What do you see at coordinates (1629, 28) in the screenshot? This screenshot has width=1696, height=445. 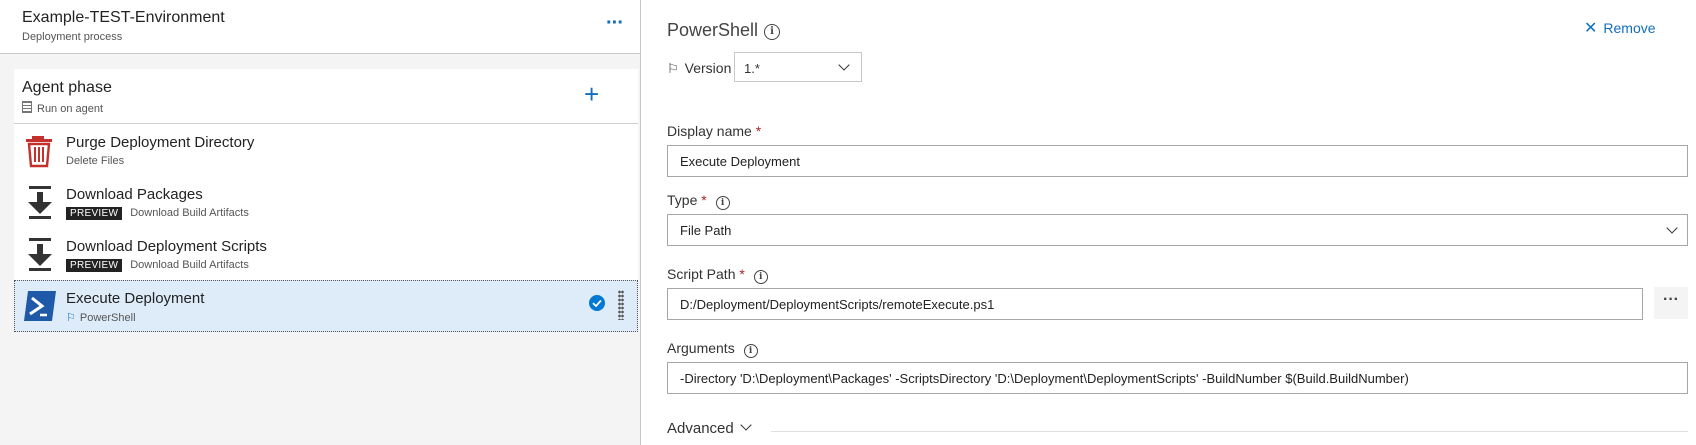 I see `remove-label: Remove` at bounding box center [1629, 28].